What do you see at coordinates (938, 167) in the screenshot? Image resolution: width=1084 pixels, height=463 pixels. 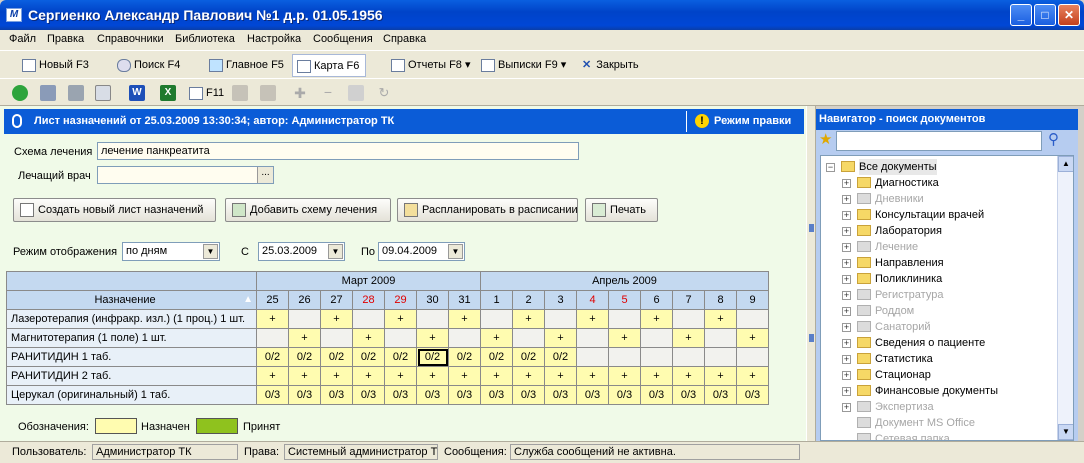 I see `tree-root-all-documents: − Все документы` at bounding box center [938, 167].